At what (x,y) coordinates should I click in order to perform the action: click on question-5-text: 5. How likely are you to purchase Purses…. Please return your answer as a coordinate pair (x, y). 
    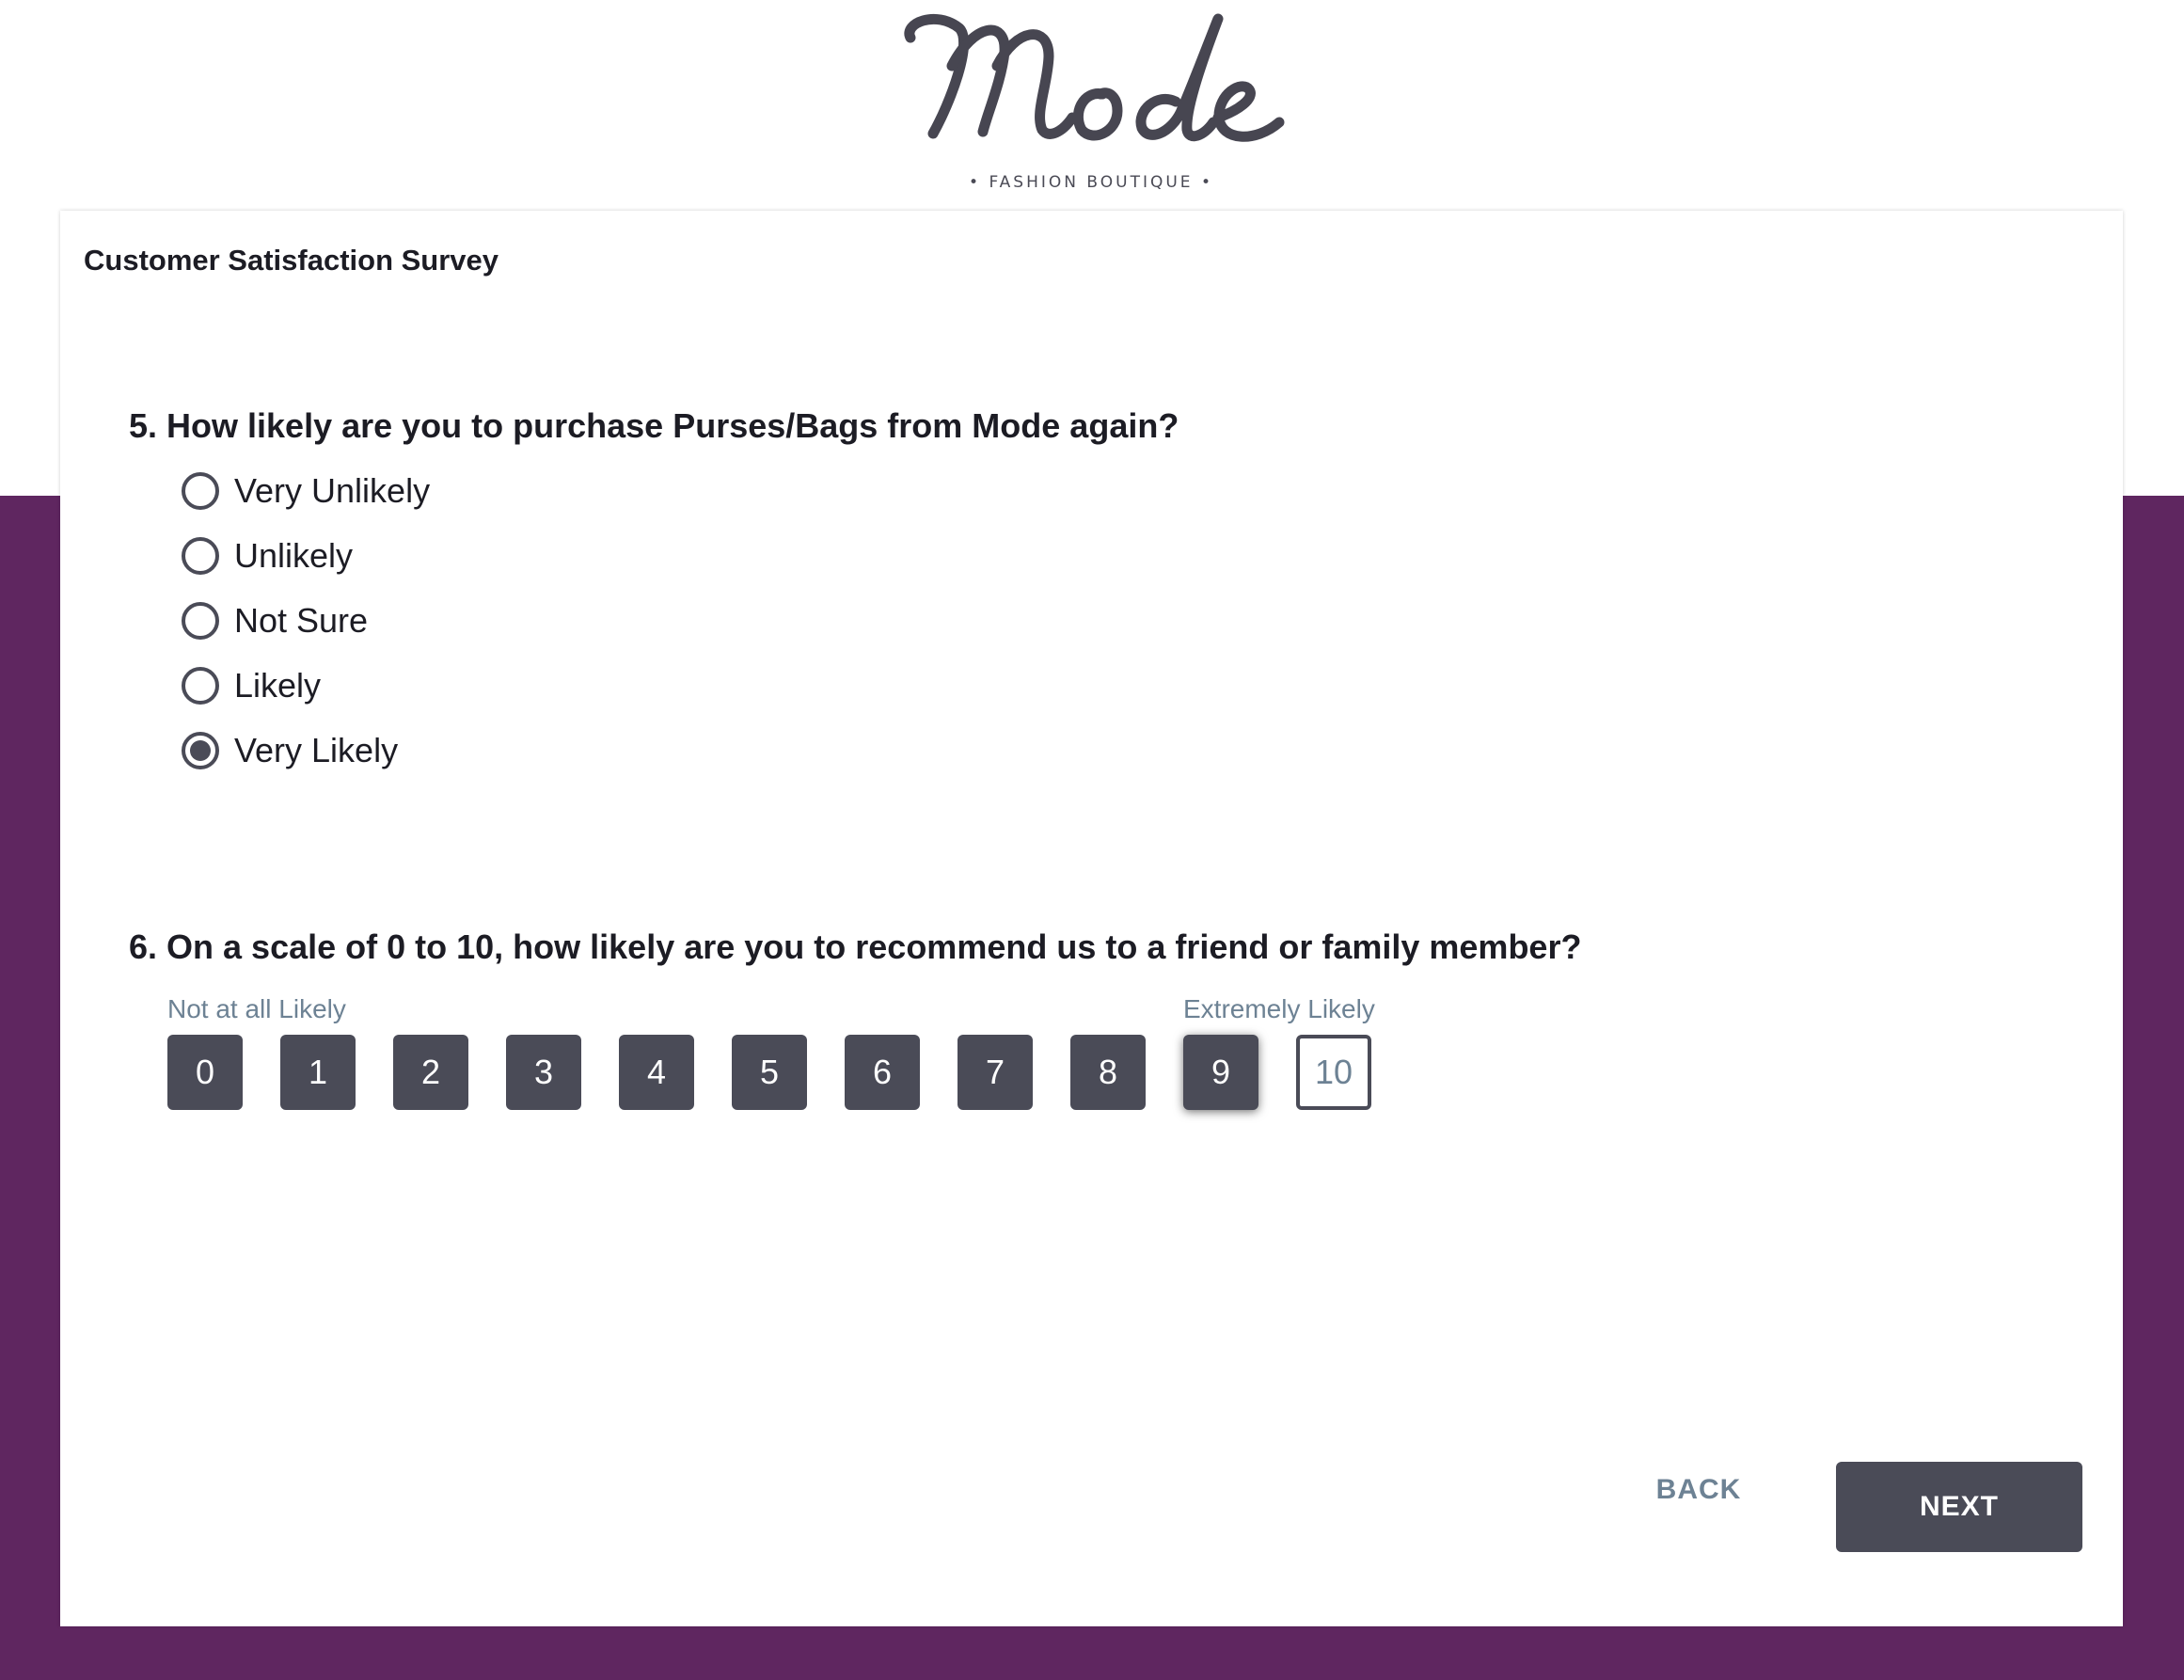
    Looking at the image, I should click on (654, 425).